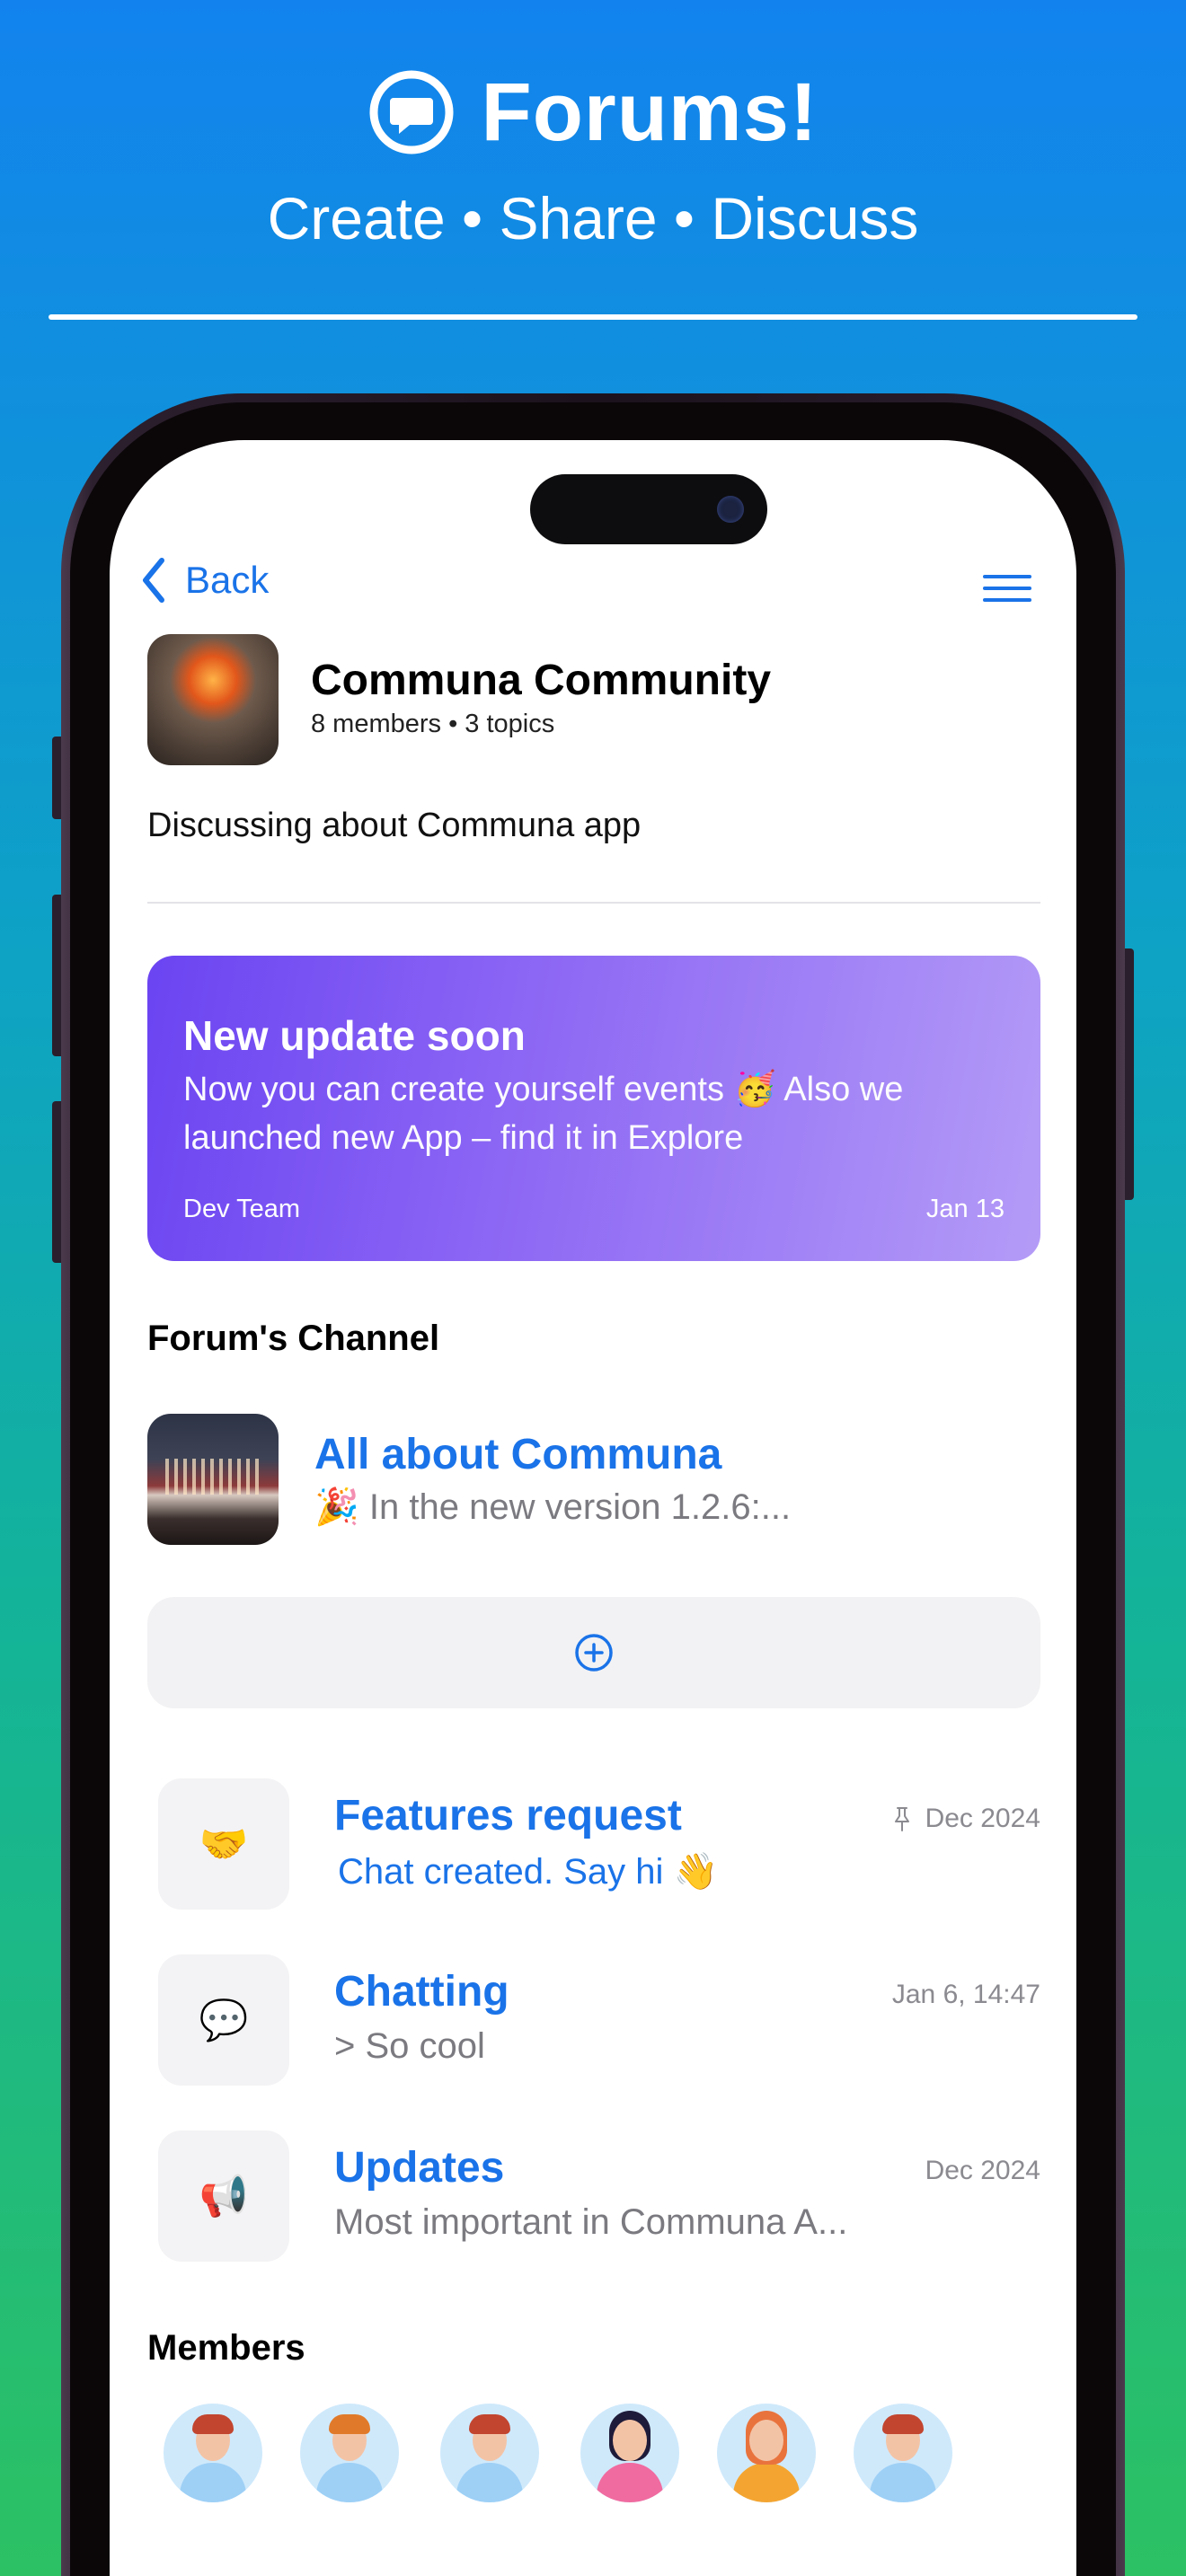 This screenshot has height=2576, width=1186. Describe the element at coordinates (293, 1338) in the screenshot. I see `channel-section-title: Forum's Channel` at that location.